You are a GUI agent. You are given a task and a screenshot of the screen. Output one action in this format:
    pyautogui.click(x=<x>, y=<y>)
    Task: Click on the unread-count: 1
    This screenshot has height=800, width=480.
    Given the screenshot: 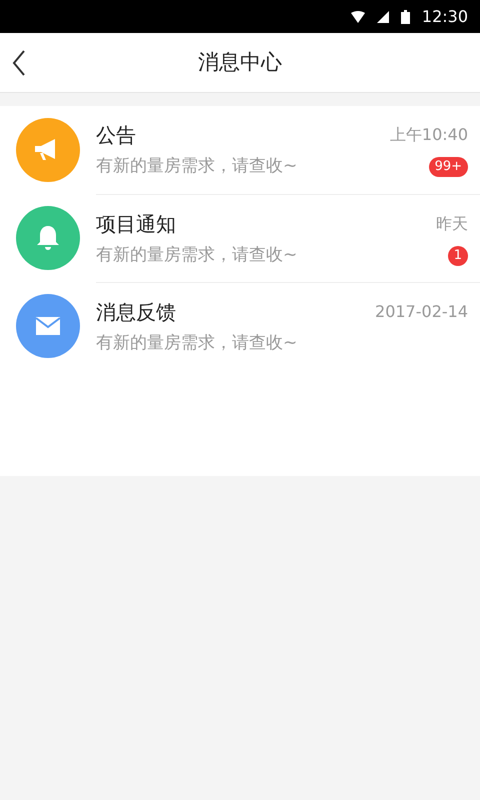 What is the action you would take?
    pyautogui.click(x=458, y=256)
    